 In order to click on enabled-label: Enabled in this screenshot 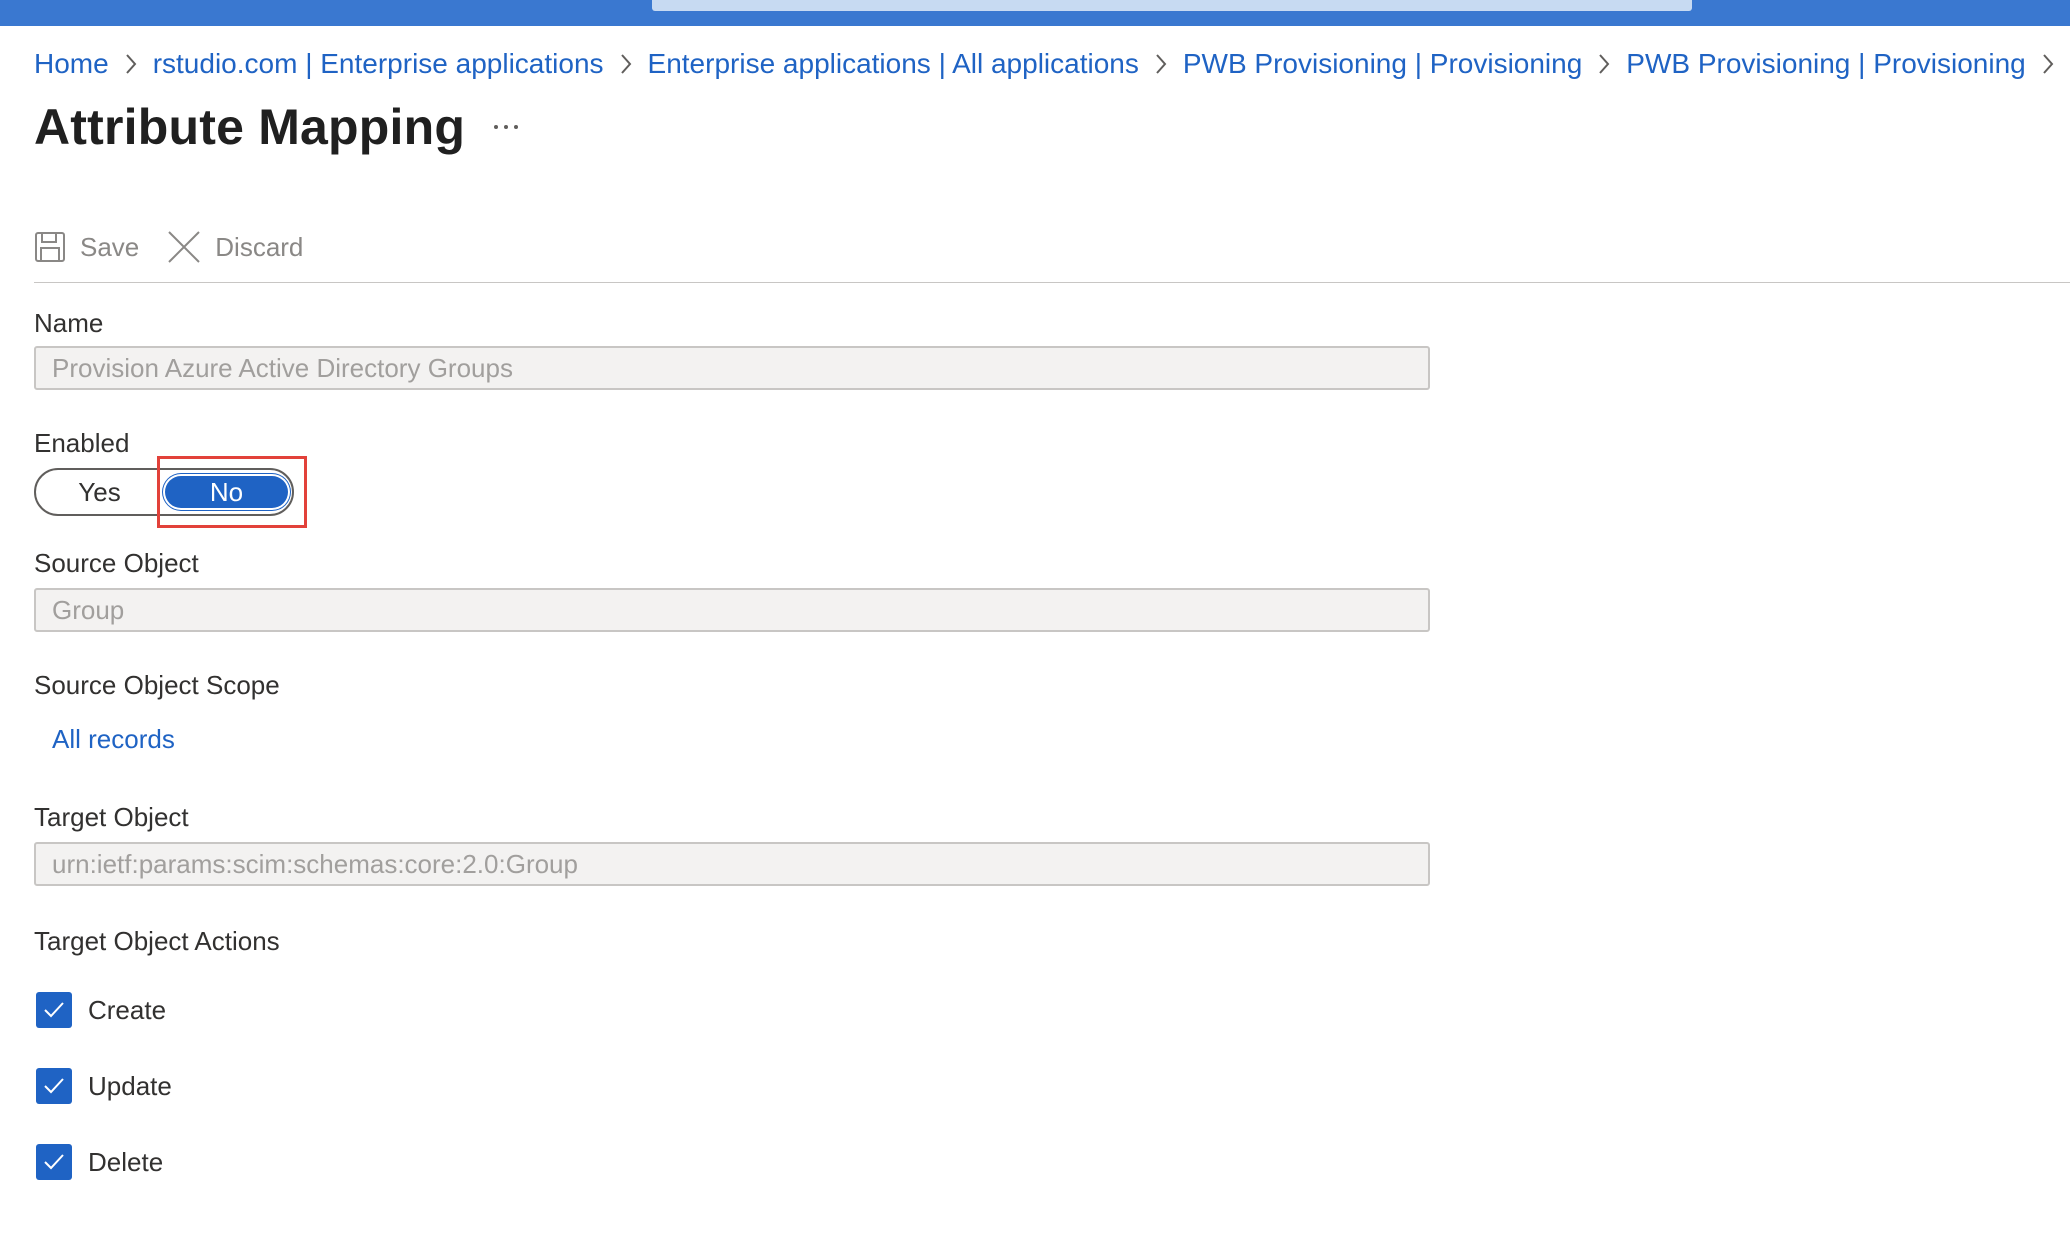, I will do `click(82, 443)`.